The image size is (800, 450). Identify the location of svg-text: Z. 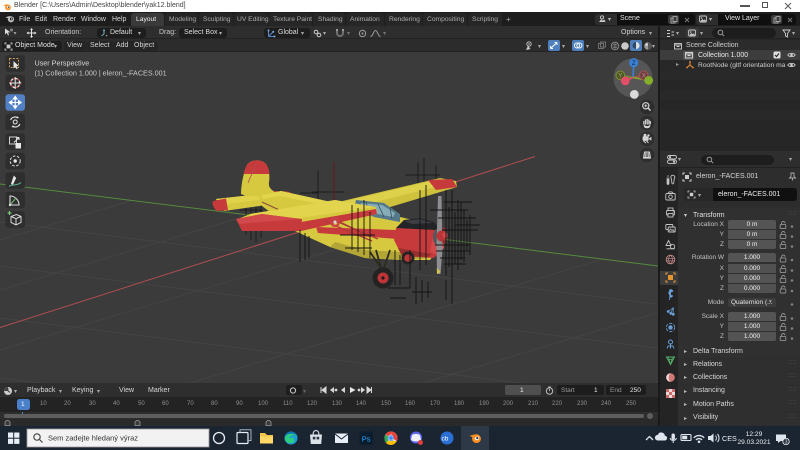
(634, 64).